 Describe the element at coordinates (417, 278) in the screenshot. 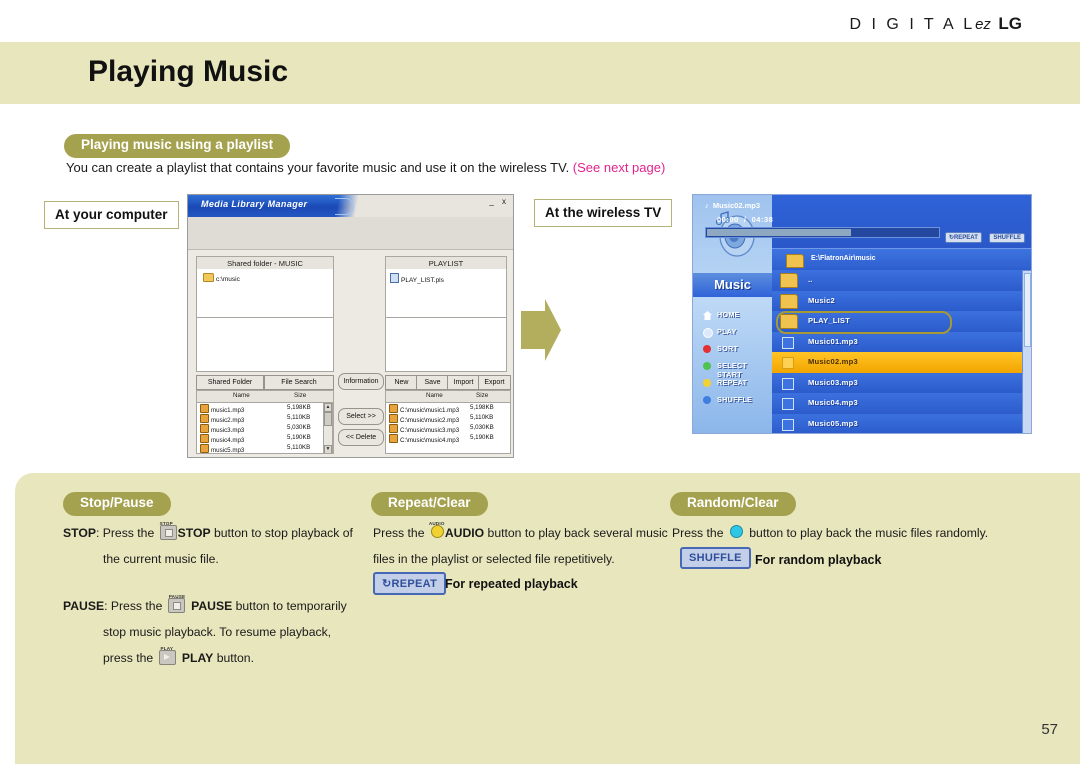

I see `tree-item-playlist-file: PLAY_LIST.pls` at that location.